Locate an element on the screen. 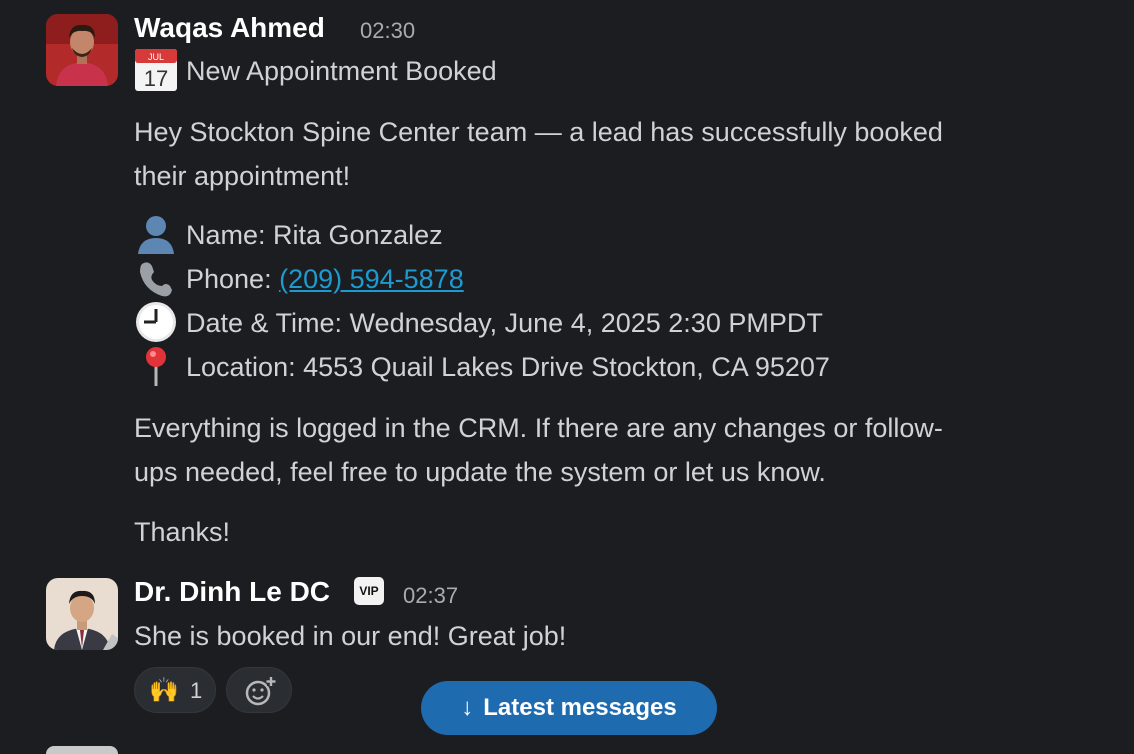 The image size is (1134, 754). pin-icon is located at coordinates (156, 366).